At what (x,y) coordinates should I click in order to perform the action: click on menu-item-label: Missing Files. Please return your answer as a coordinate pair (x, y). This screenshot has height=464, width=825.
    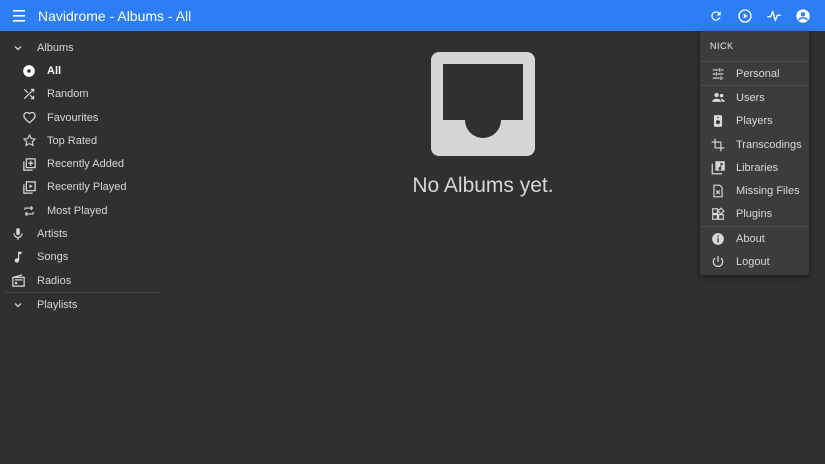
    Looking at the image, I should click on (768, 191).